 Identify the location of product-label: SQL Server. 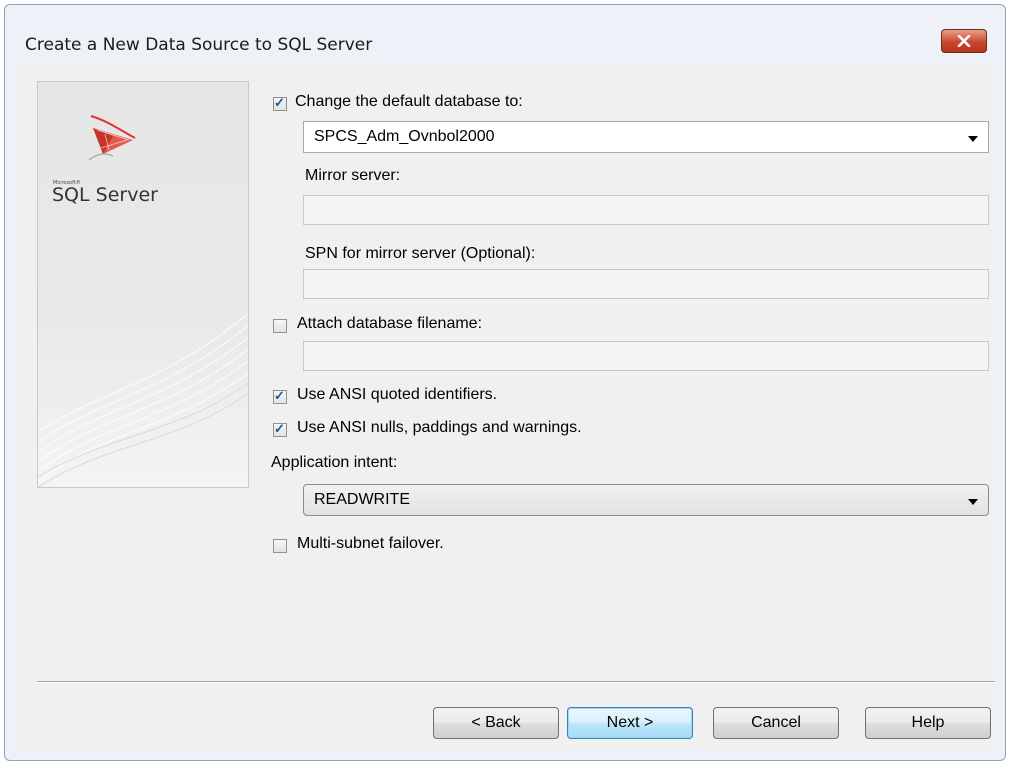
(105, 195).